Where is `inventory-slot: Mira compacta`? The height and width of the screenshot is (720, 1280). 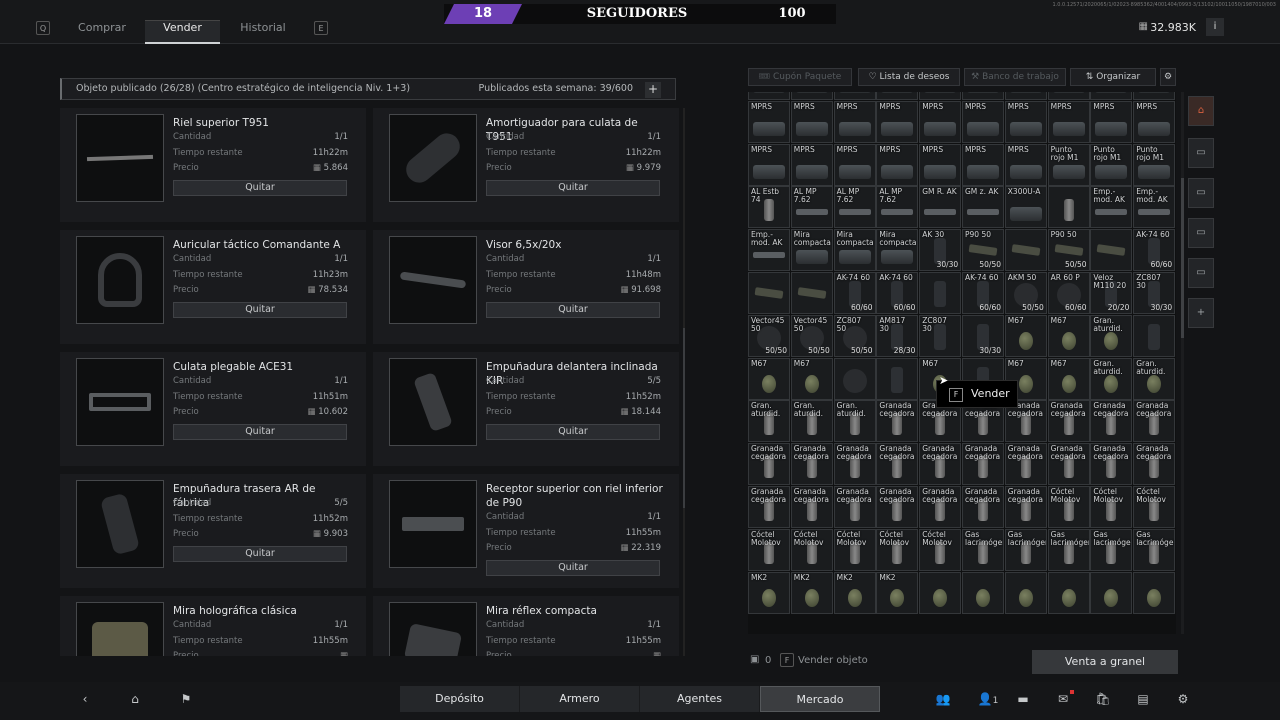 inventory-slot: Mira compacta is located at coordinates (811, 250).